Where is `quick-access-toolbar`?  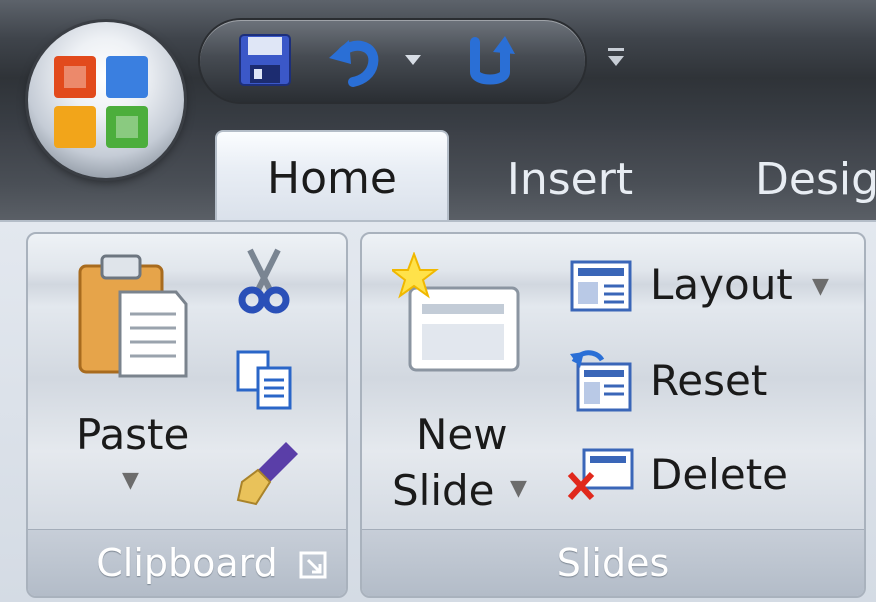 quick-access-toolbar is located at coordinates (392, 61).